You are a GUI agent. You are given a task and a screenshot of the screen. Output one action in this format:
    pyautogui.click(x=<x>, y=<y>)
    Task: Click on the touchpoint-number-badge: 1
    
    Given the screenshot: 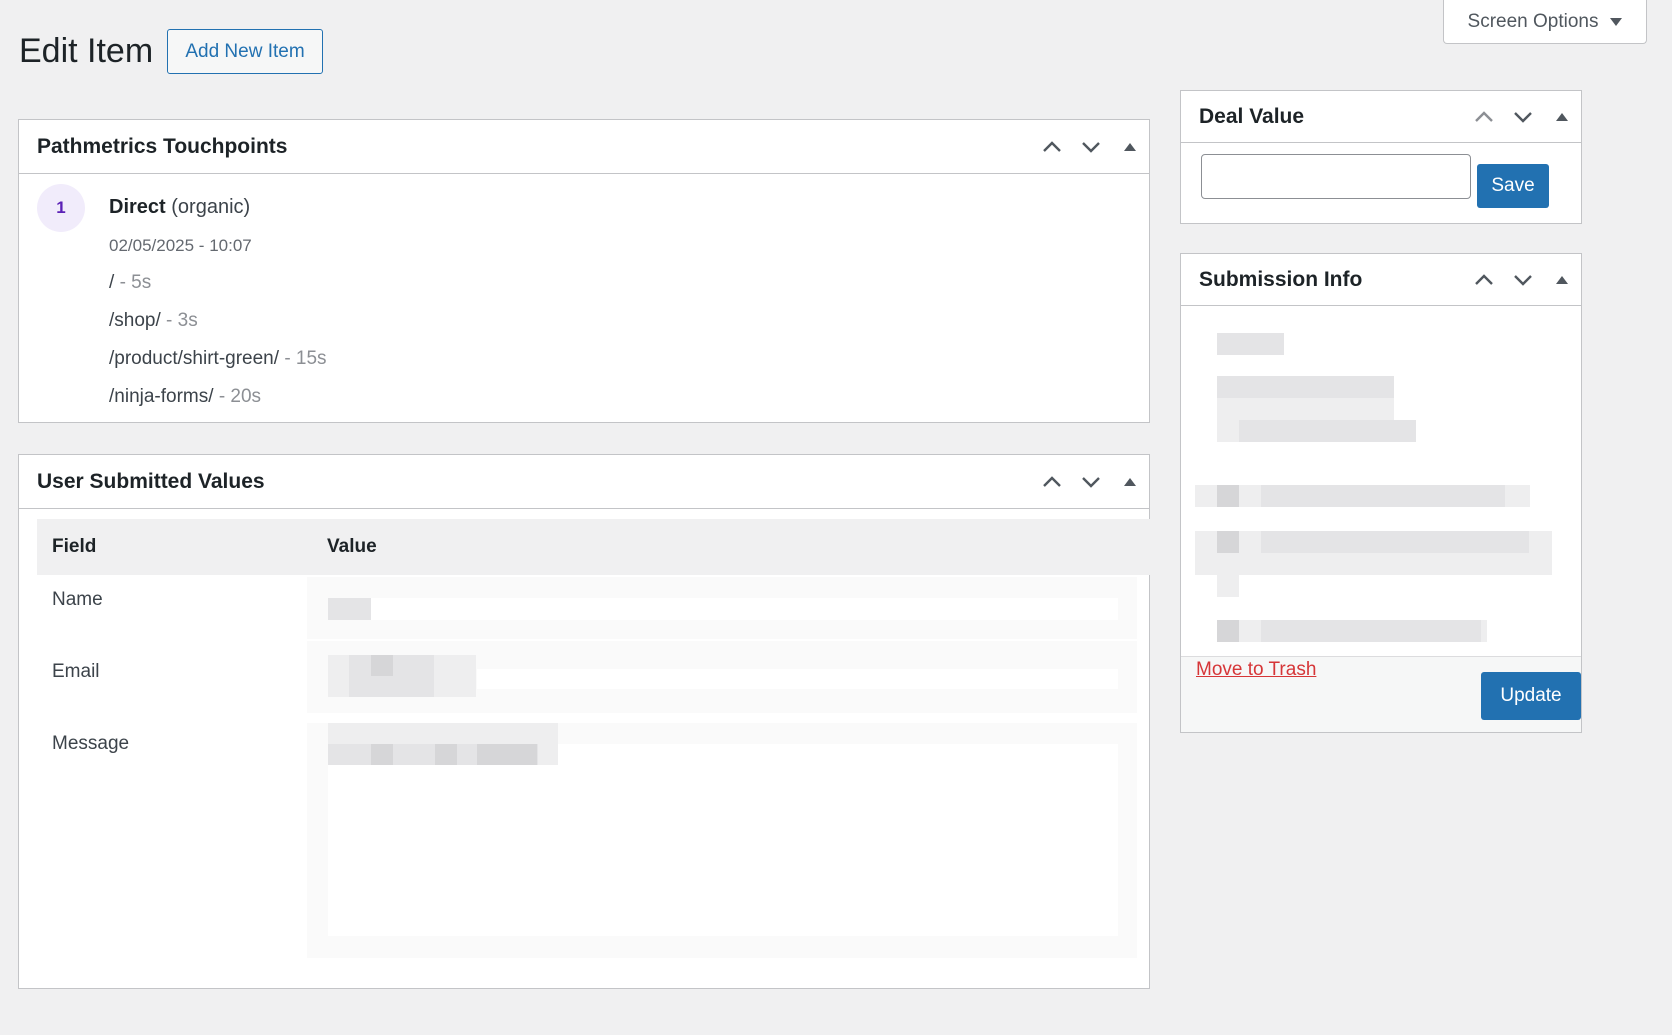 What is the action you would take?
    pyautogui.click(x=61, y=208)
    